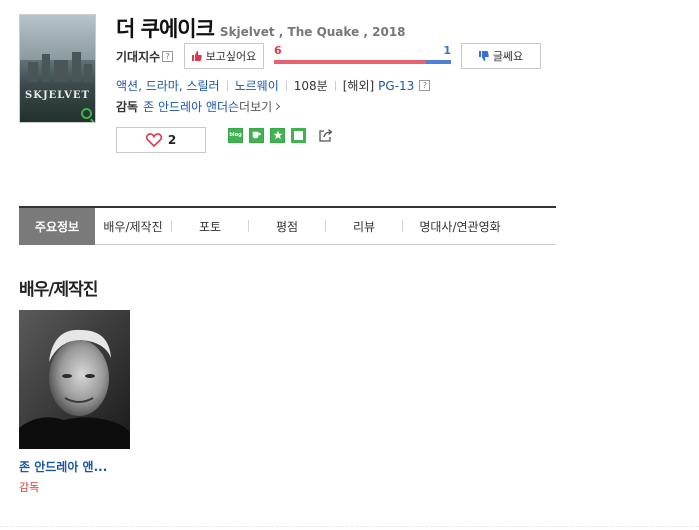 Image resolution: width=699 pixels, height=530 pixels. I want to click on footer-divider, so click(349, 526).